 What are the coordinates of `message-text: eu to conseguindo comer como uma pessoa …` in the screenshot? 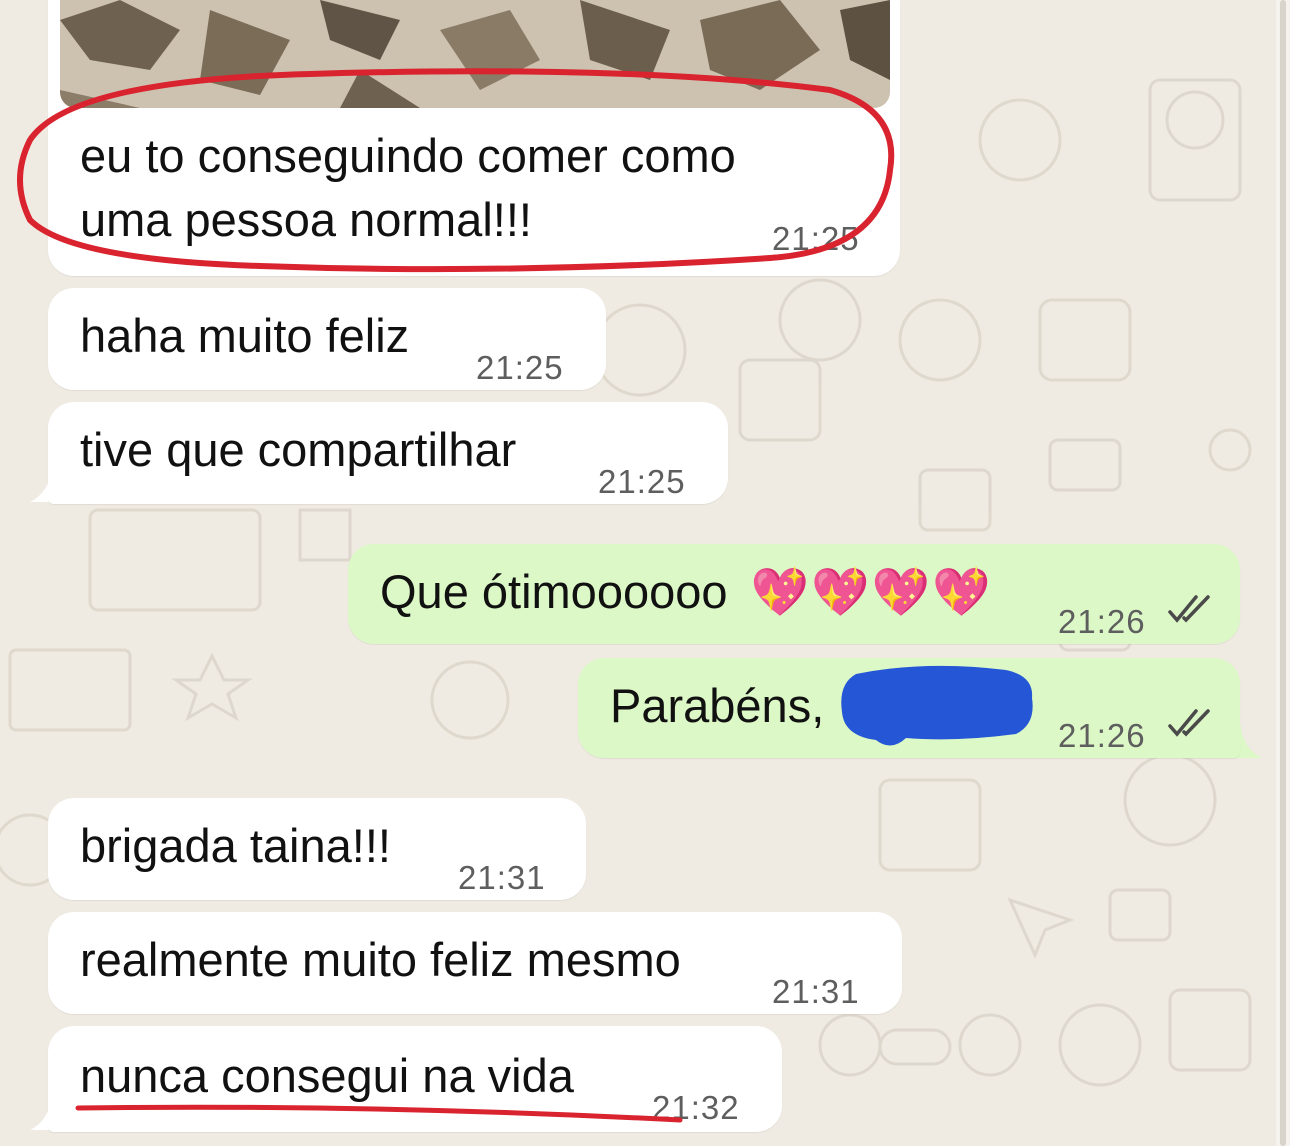 It's located at (408, 188).